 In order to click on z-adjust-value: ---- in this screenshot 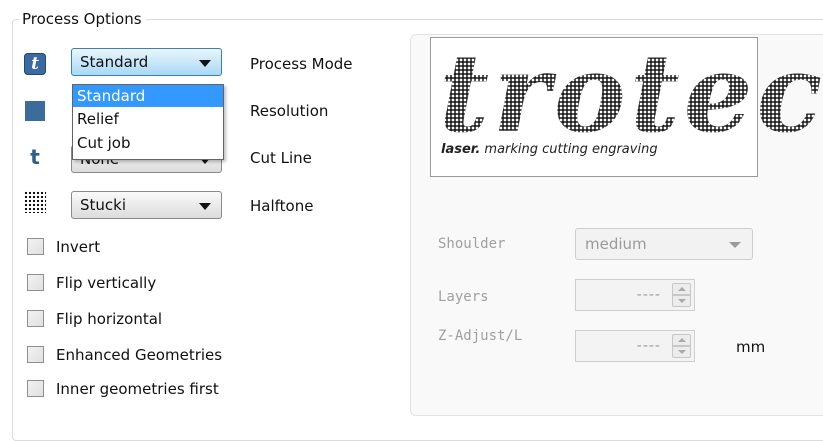, I will do `click(648, 346)`.